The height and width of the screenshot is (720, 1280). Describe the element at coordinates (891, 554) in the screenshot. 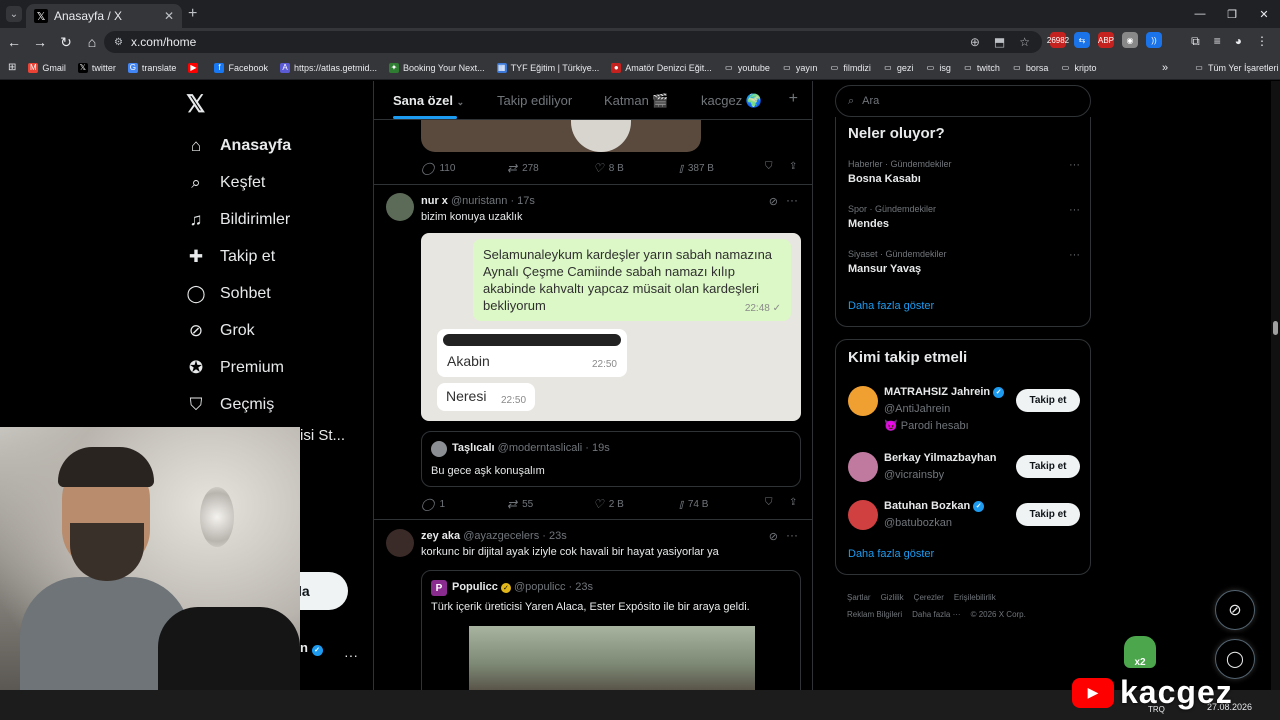

I see `show-more-follow-link: Daha fazla göster` at that location.